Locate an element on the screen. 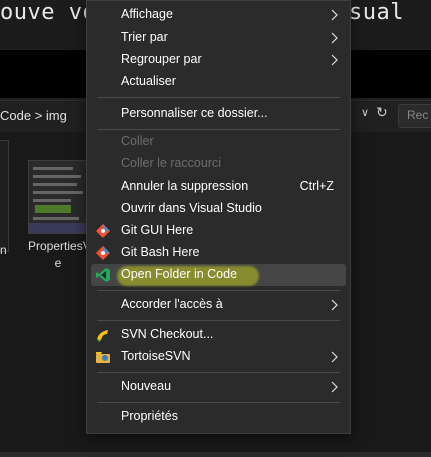 Image resolution: width=431 pixels, height=457 pixels. menu-item-accorder-acces: Accorder l'accès à is located at coordinates (218, 305).